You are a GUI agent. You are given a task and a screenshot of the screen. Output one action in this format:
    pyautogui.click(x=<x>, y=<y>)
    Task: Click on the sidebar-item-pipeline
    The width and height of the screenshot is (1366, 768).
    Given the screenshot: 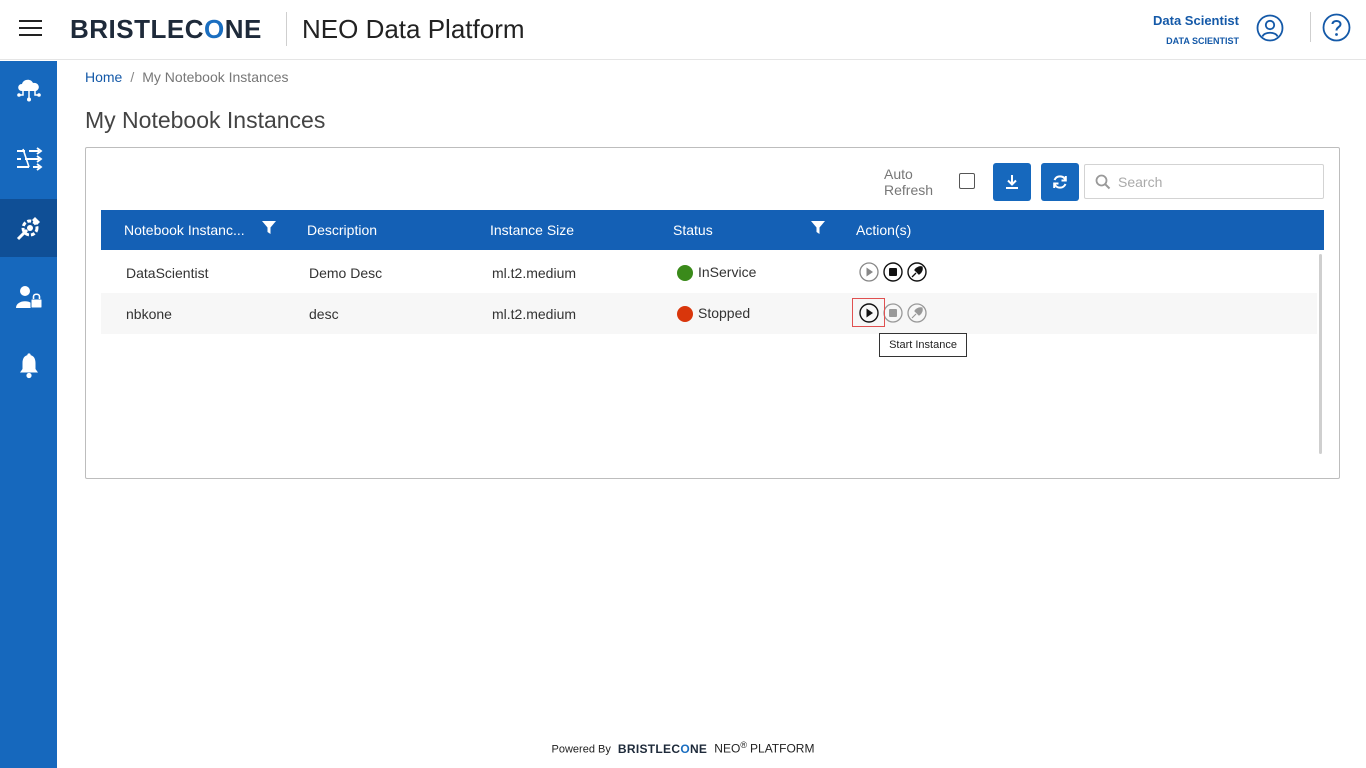 What is the action you would take?
    pyautogui.click(x=28, y=159)
    